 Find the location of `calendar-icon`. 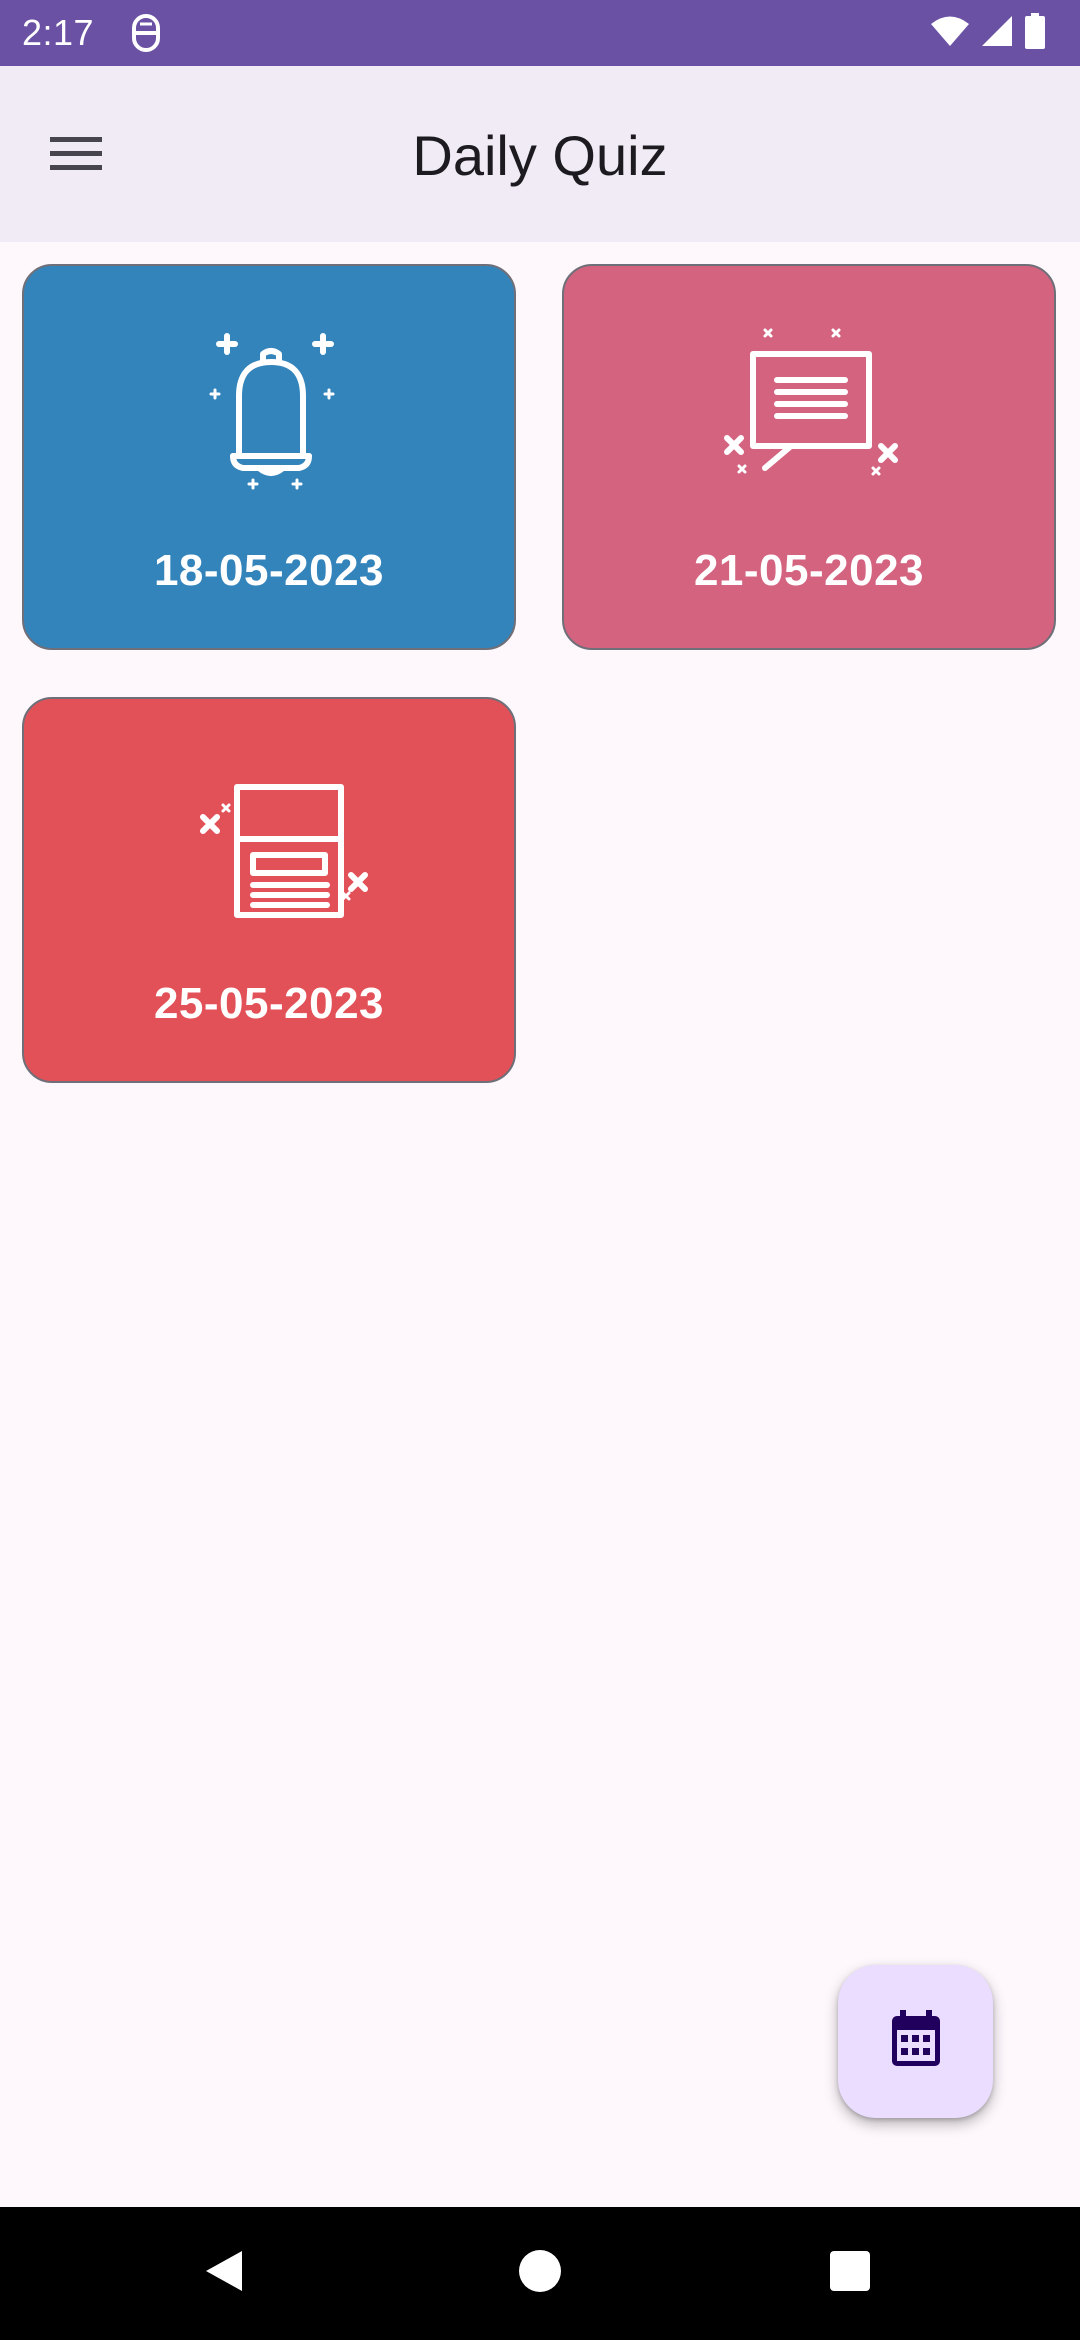

calendar-icon is located at coordinates (916, 2041).